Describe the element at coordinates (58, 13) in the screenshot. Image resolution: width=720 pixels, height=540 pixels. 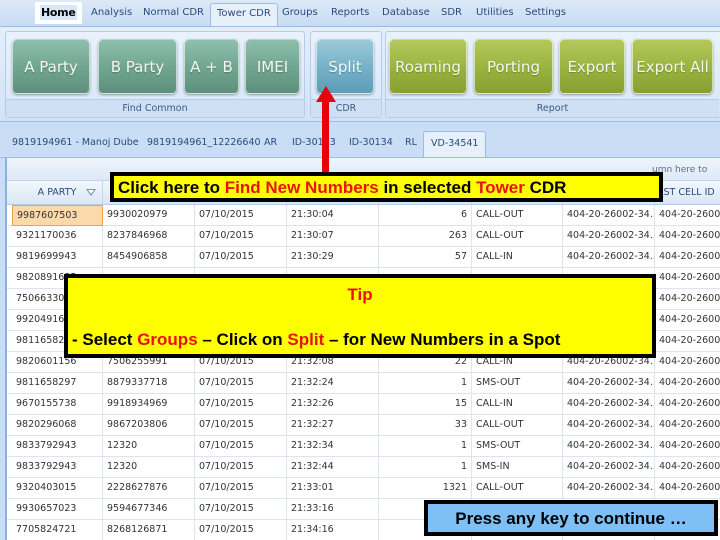
I see `menu-home: Home` at that location.